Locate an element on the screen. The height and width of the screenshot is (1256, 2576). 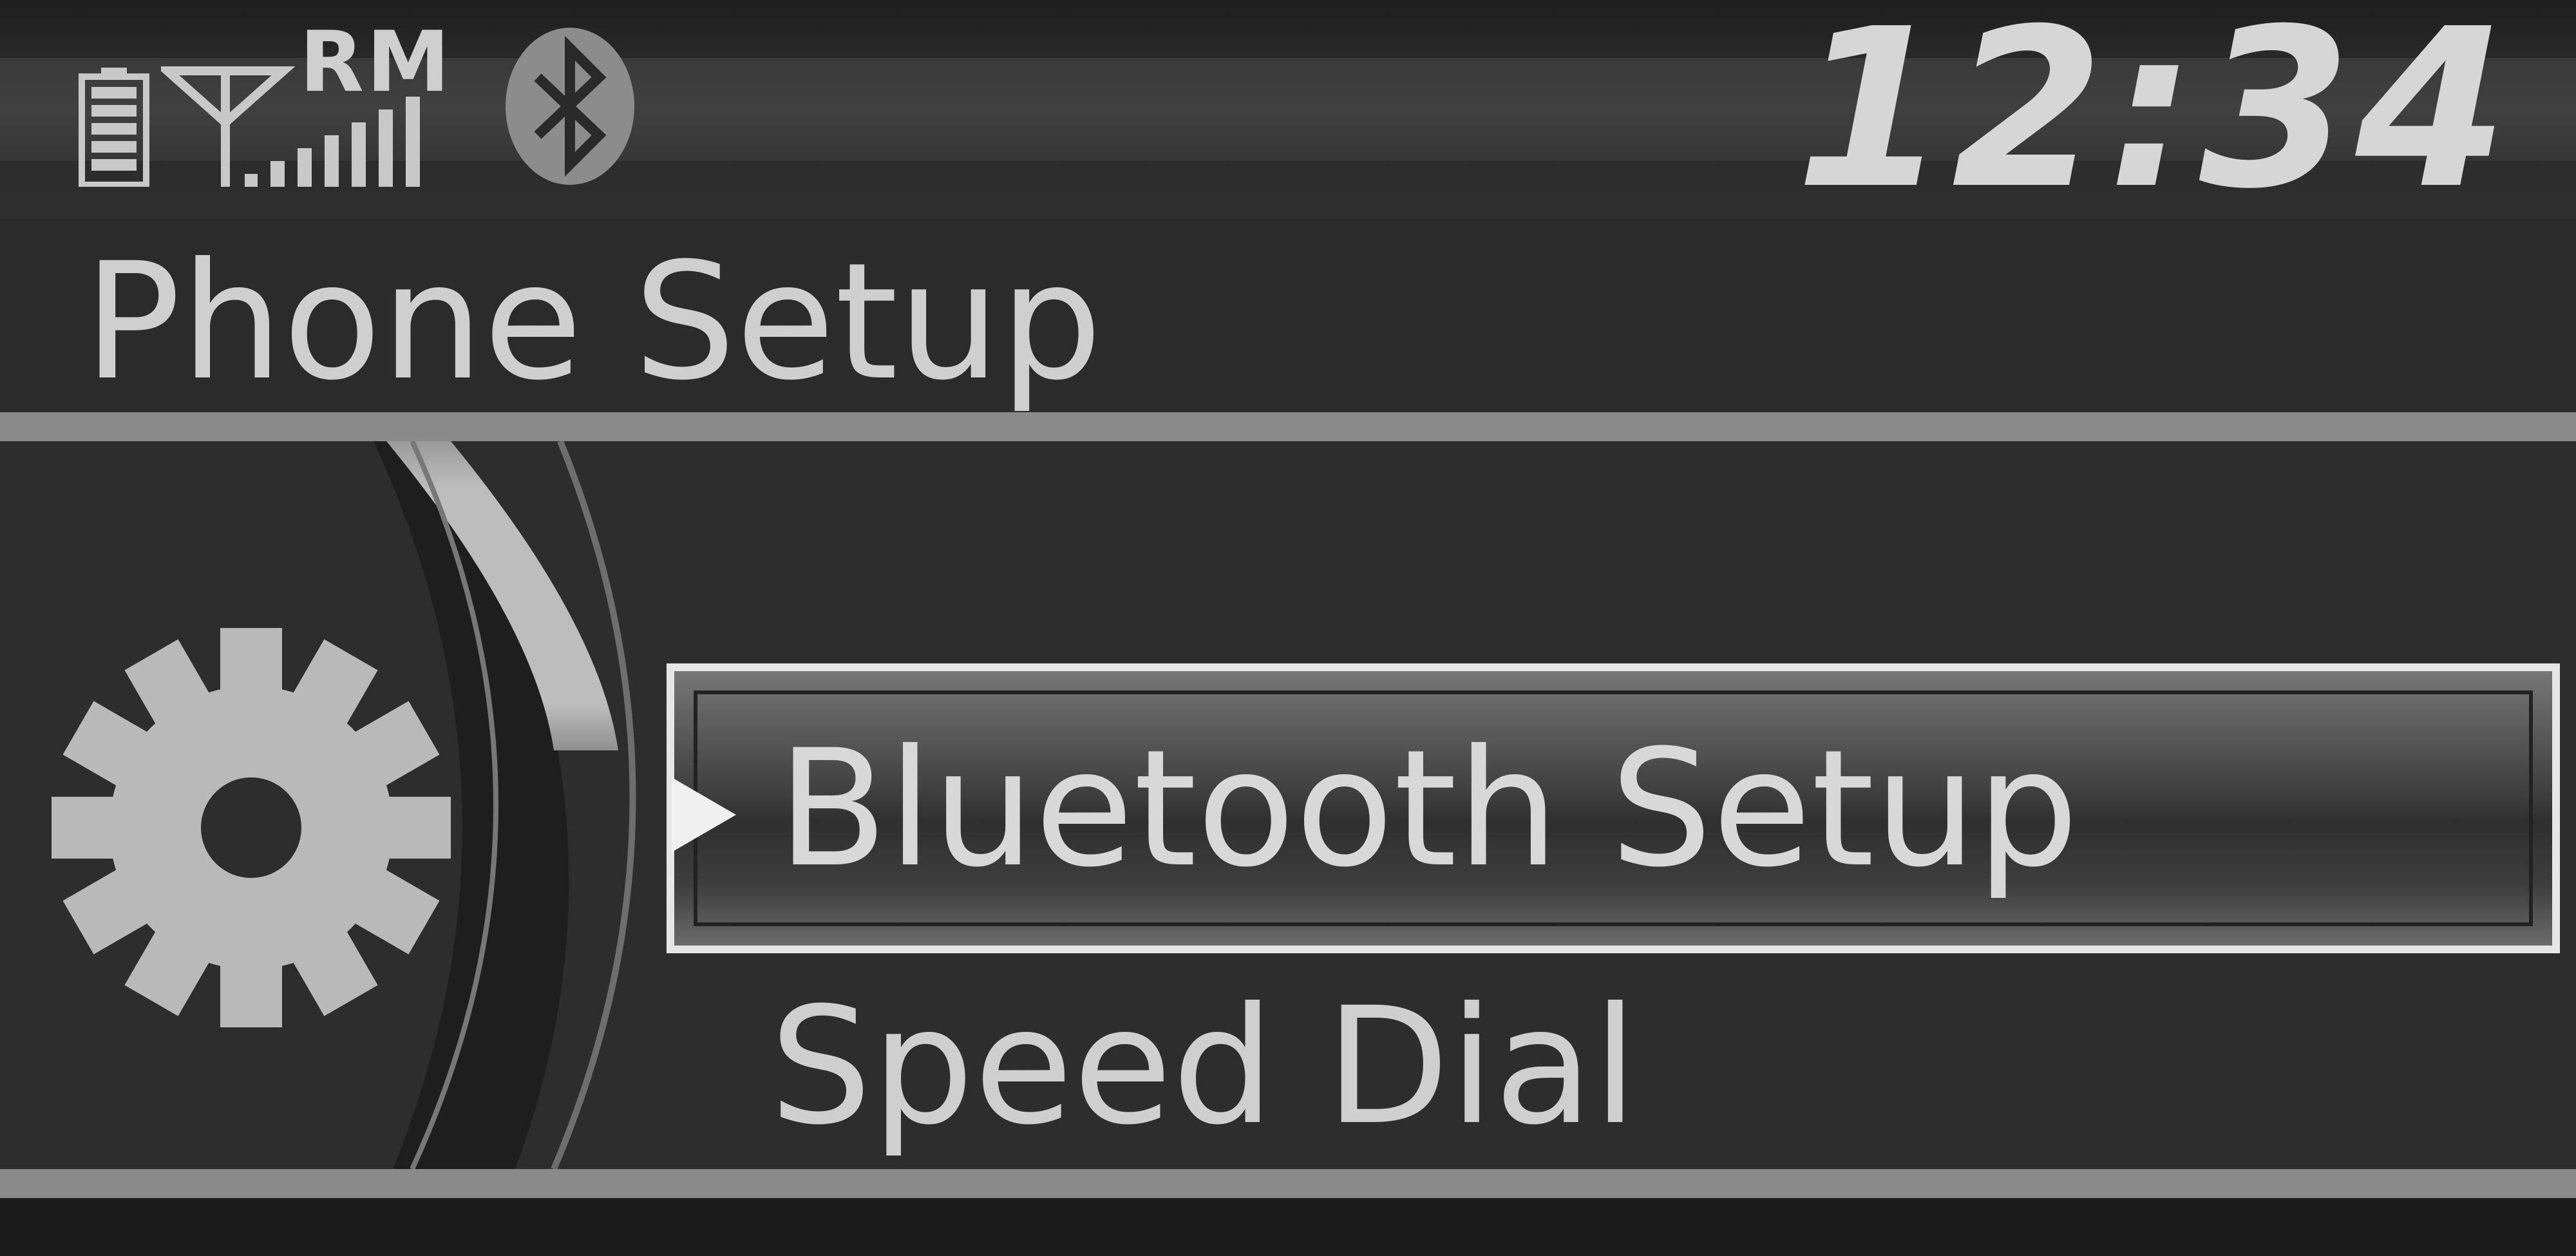
menu-item-speed-dial: Speed Dial is located at coordinates (1613, 1066).